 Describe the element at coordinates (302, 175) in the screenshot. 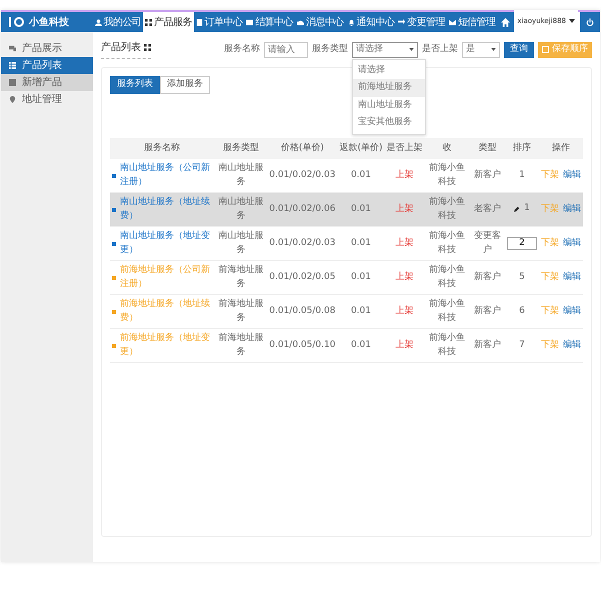

I see `cell-text: 0.01/0.02/0.03` at that location.